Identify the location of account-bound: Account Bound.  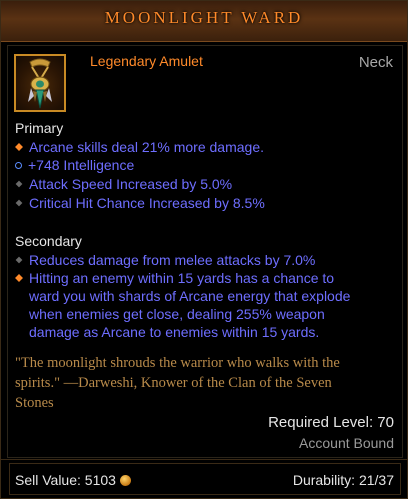
(346, 443).